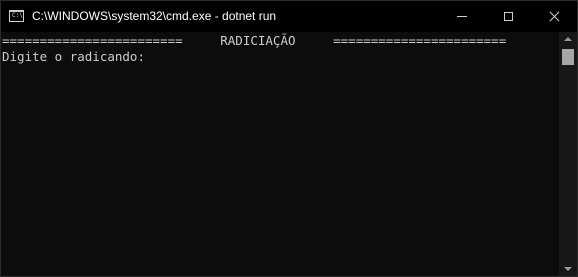  I want to click on minimize-icon, so click(462, 16).